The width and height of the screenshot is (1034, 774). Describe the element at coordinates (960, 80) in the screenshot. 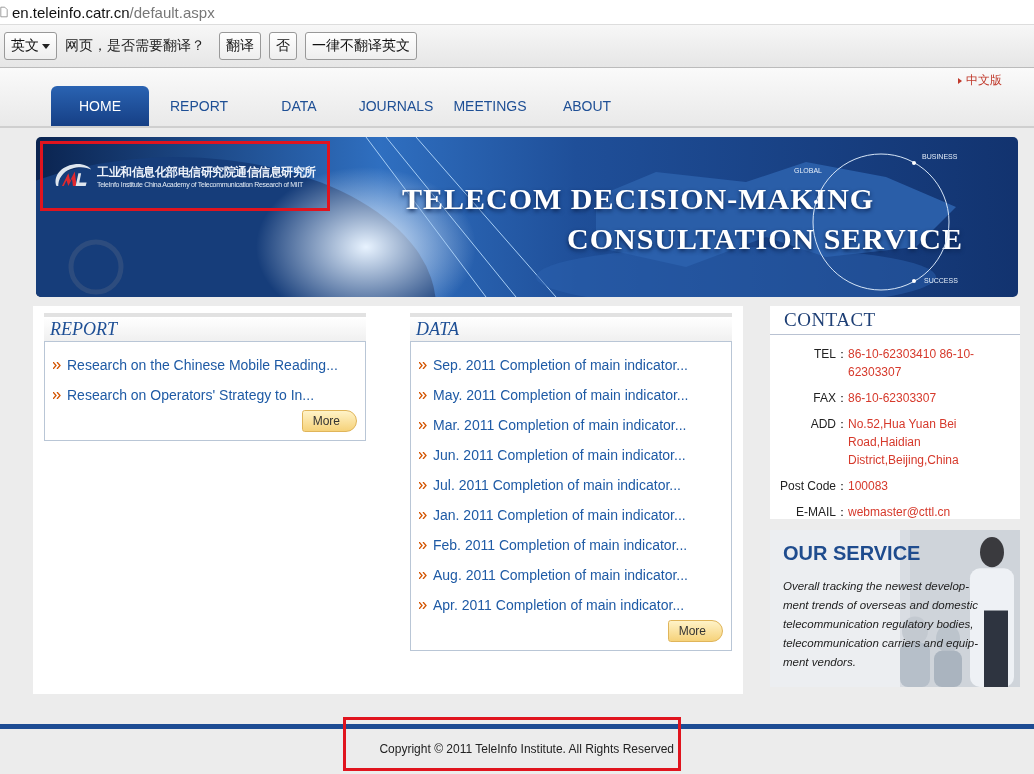

I see `arrow-icon` at that location.